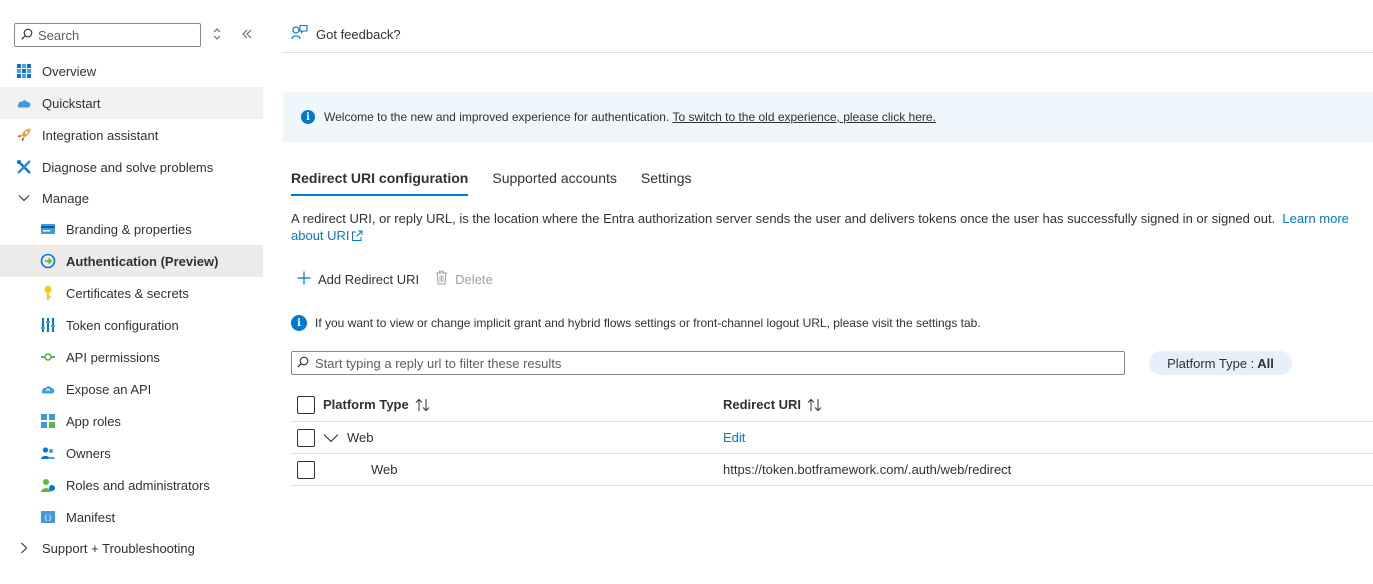 This screenshot has height=584, width=1373. Describe the element at coordinates (441, 279) in the screenshot. I see `trash-icon` at that location.